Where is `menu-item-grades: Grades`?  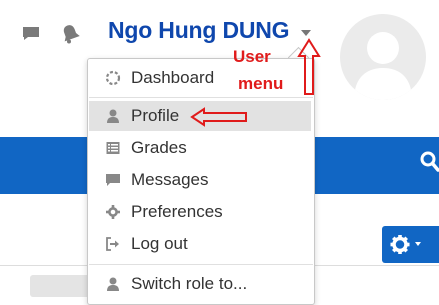 menu-item-grades: Grades is located at coordinates (200, 148).